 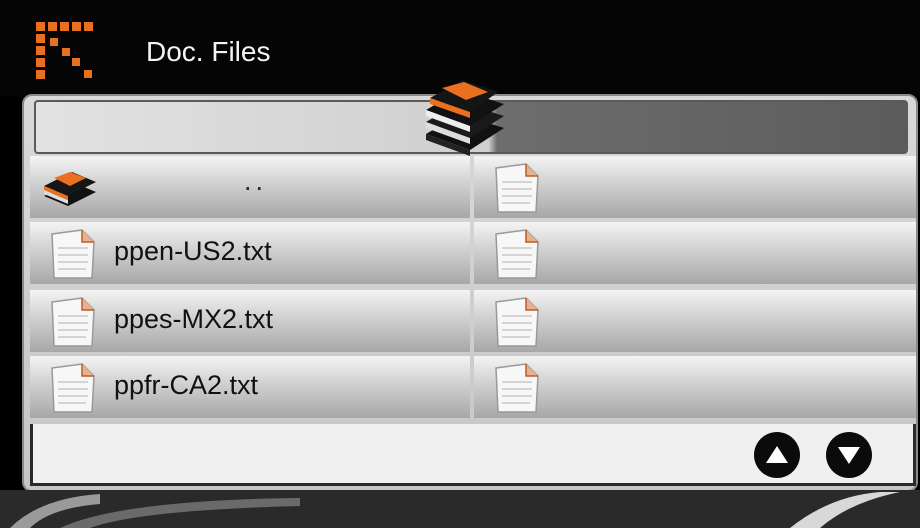 I want to click on file-name: ppfr-CA2.txt, so click(x=186, y=385).